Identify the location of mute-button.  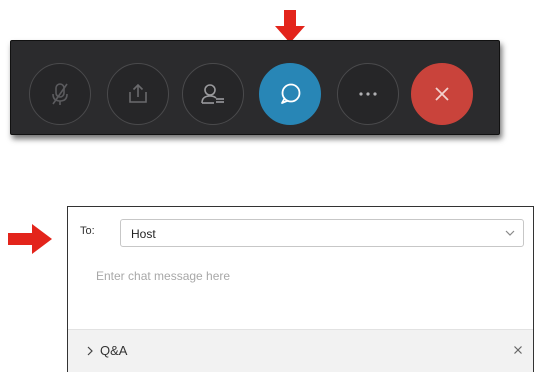
(60, 94).